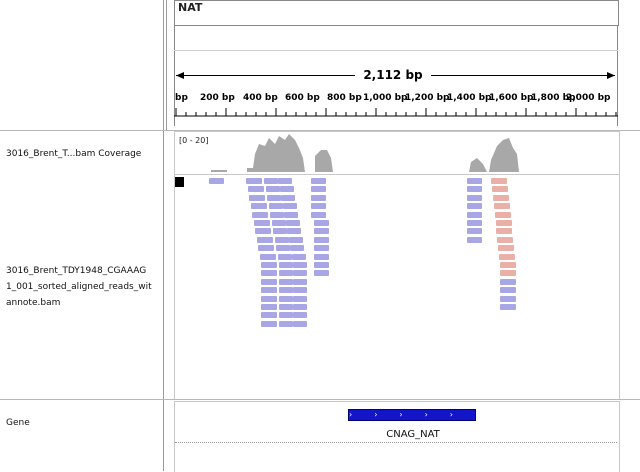  I want to click on gene-track-expanded-divider, so click(396, 442).